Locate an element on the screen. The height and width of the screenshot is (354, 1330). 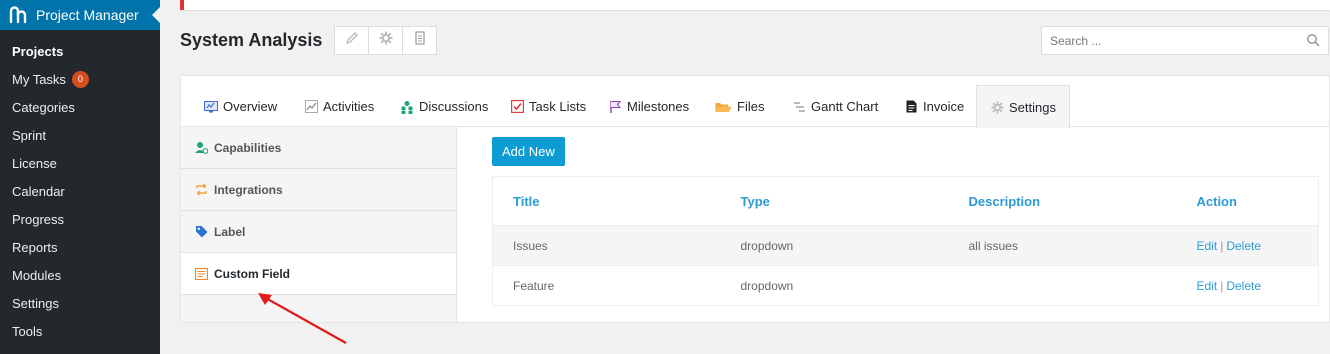
tab-label: Discussions is located at coordinates (454, 106).